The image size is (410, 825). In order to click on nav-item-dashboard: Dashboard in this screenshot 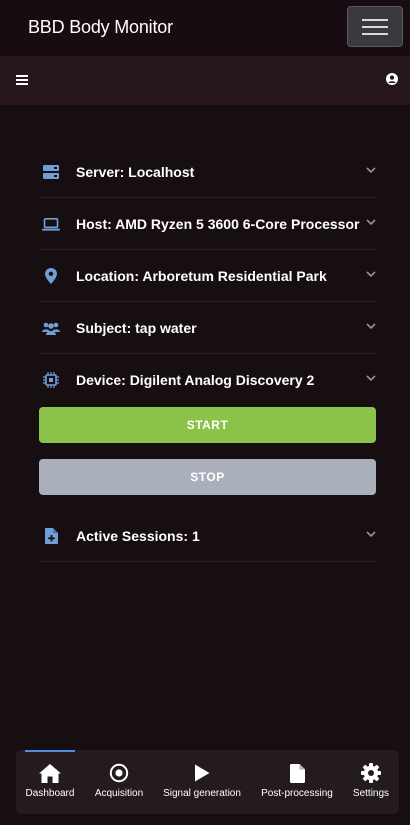, I will do `click(50, 782)`.